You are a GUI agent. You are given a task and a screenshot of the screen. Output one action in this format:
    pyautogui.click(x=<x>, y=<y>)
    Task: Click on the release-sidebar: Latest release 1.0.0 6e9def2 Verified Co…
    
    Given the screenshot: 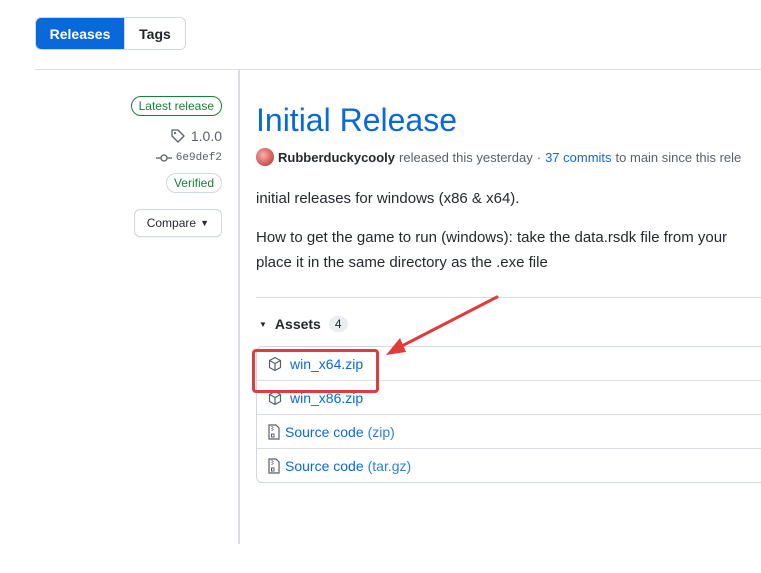 What is the action you would take?
    pyautogui.click(x=176, y=166)
    